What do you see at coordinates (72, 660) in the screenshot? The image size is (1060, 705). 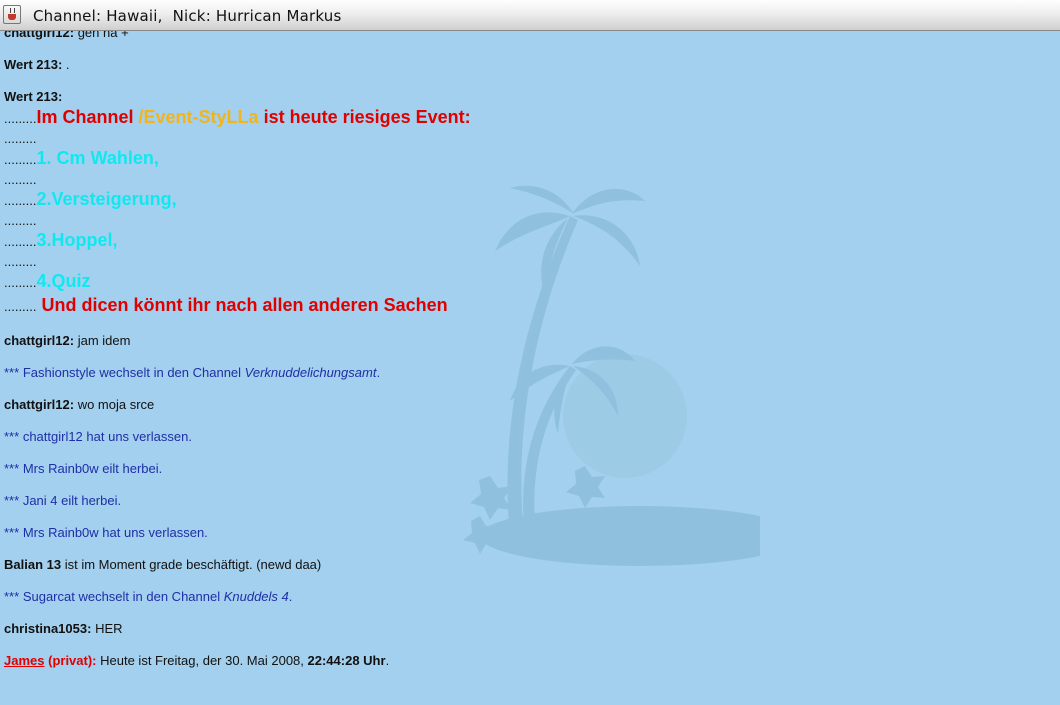 I see `private-label: (privat):` at bounding box center [72, 660].